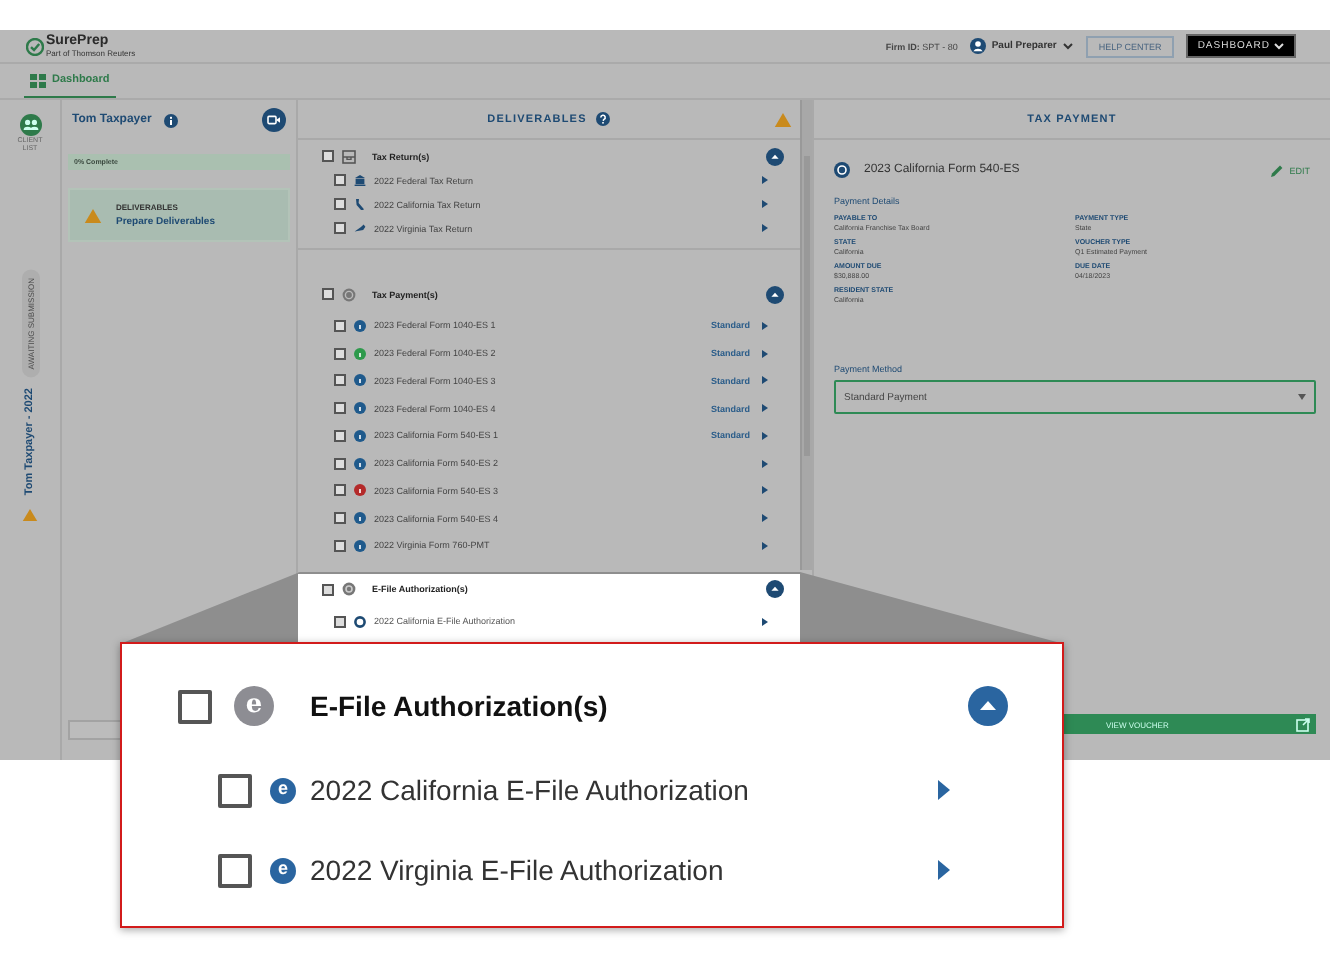 The width and height of the screenshot is (1330, 954). I want to click on ring-icon, so click(360, 621).